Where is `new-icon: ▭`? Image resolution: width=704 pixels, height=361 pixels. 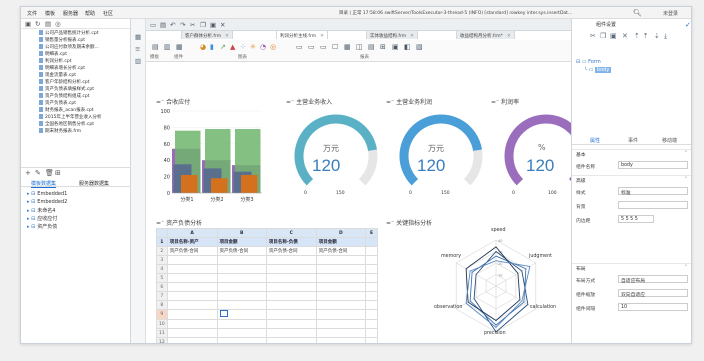 new-icon: ▭ is located at coordinates (153, 25).